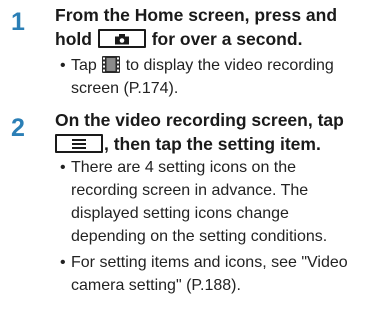 This screenshot has height=314, width=382. I want to click on note-text: For setting items and icons, see "Video, so click(209, 262).